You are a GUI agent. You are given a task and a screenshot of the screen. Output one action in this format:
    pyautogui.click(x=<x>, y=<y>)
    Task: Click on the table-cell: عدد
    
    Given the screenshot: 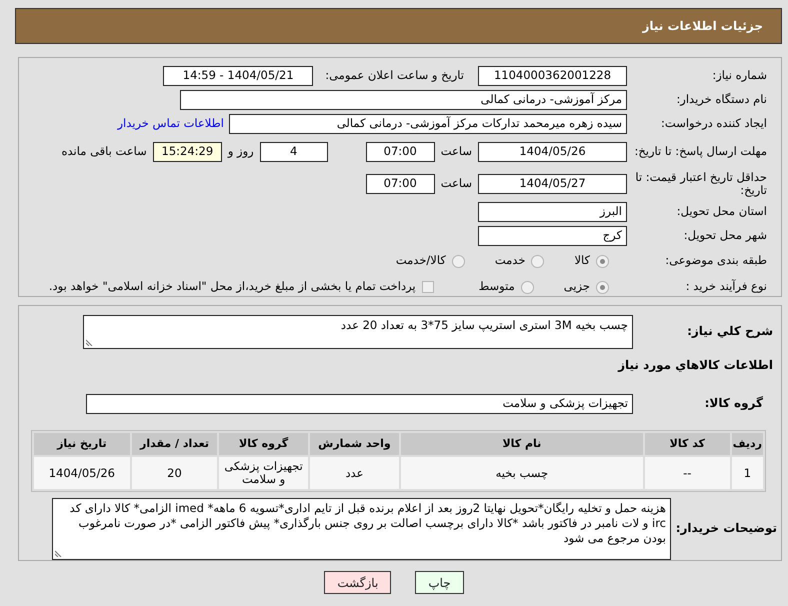 What is the action you would take?
    pyautogui.click(x=354, y=473)
    